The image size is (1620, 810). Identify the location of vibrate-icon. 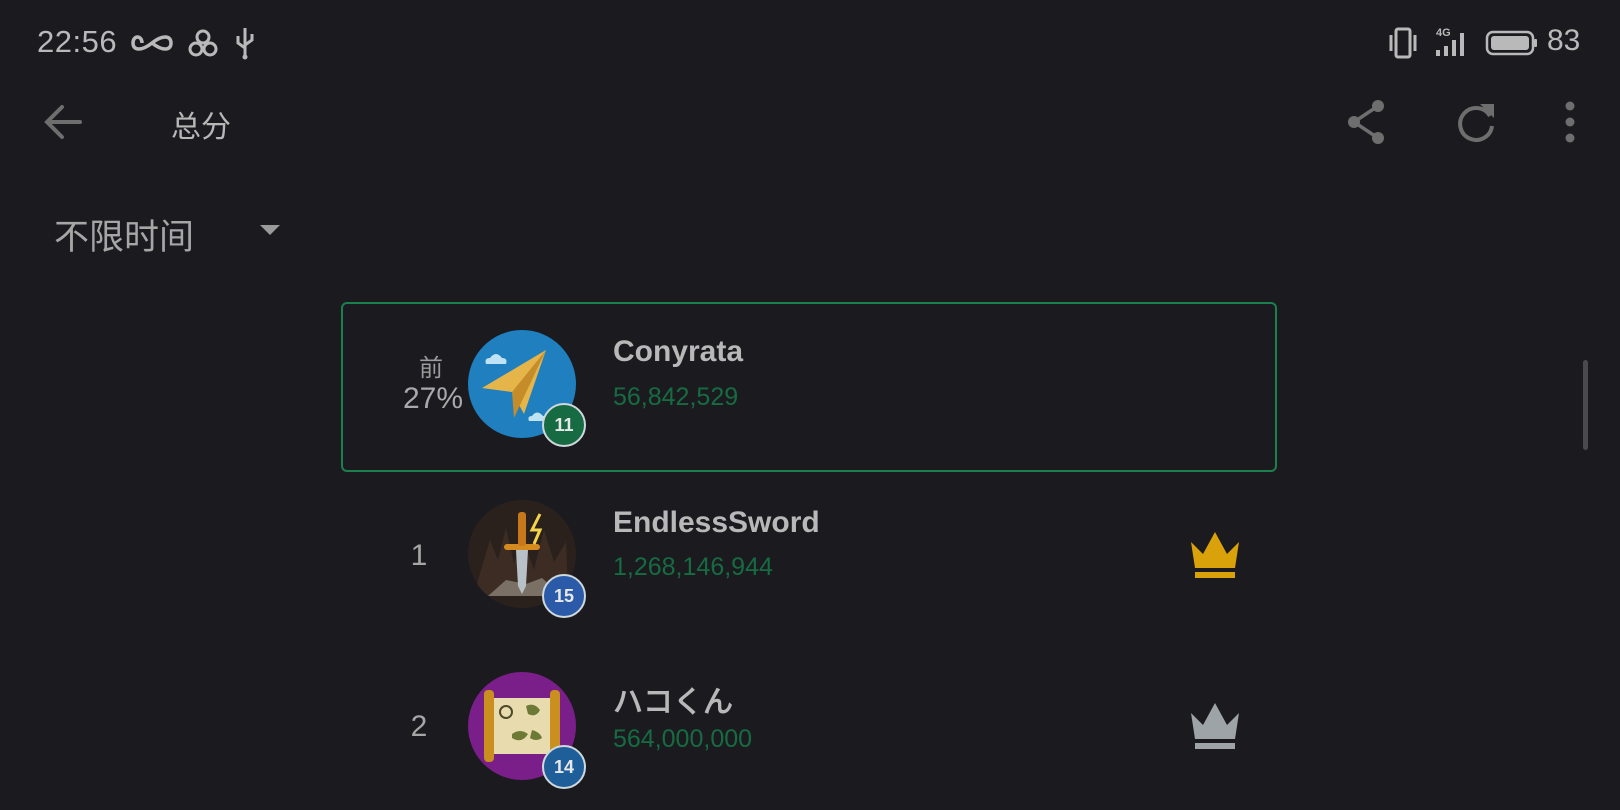
(1403, 43).